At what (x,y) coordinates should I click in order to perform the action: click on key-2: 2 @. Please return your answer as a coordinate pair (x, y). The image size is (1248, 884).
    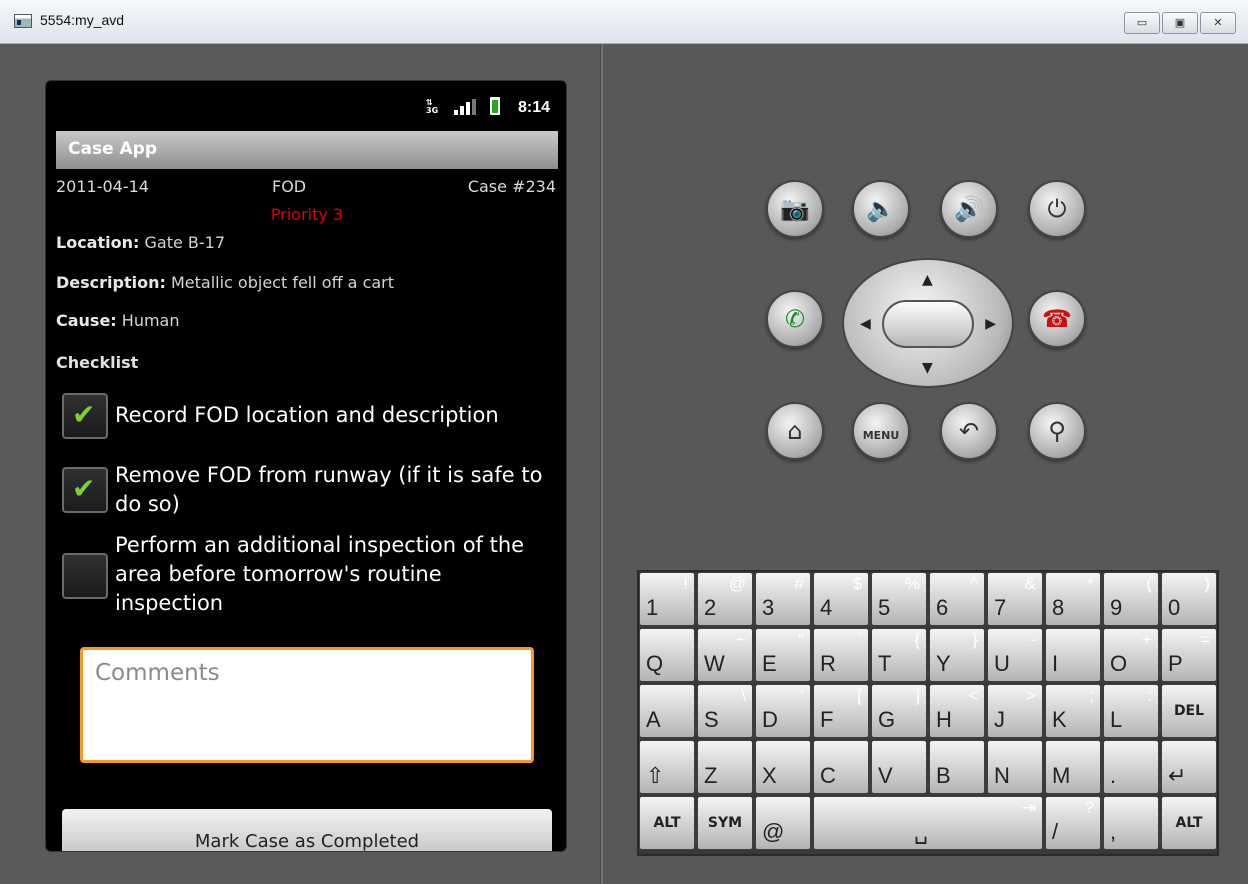
    Looking at the image, I should click on (725, 599).